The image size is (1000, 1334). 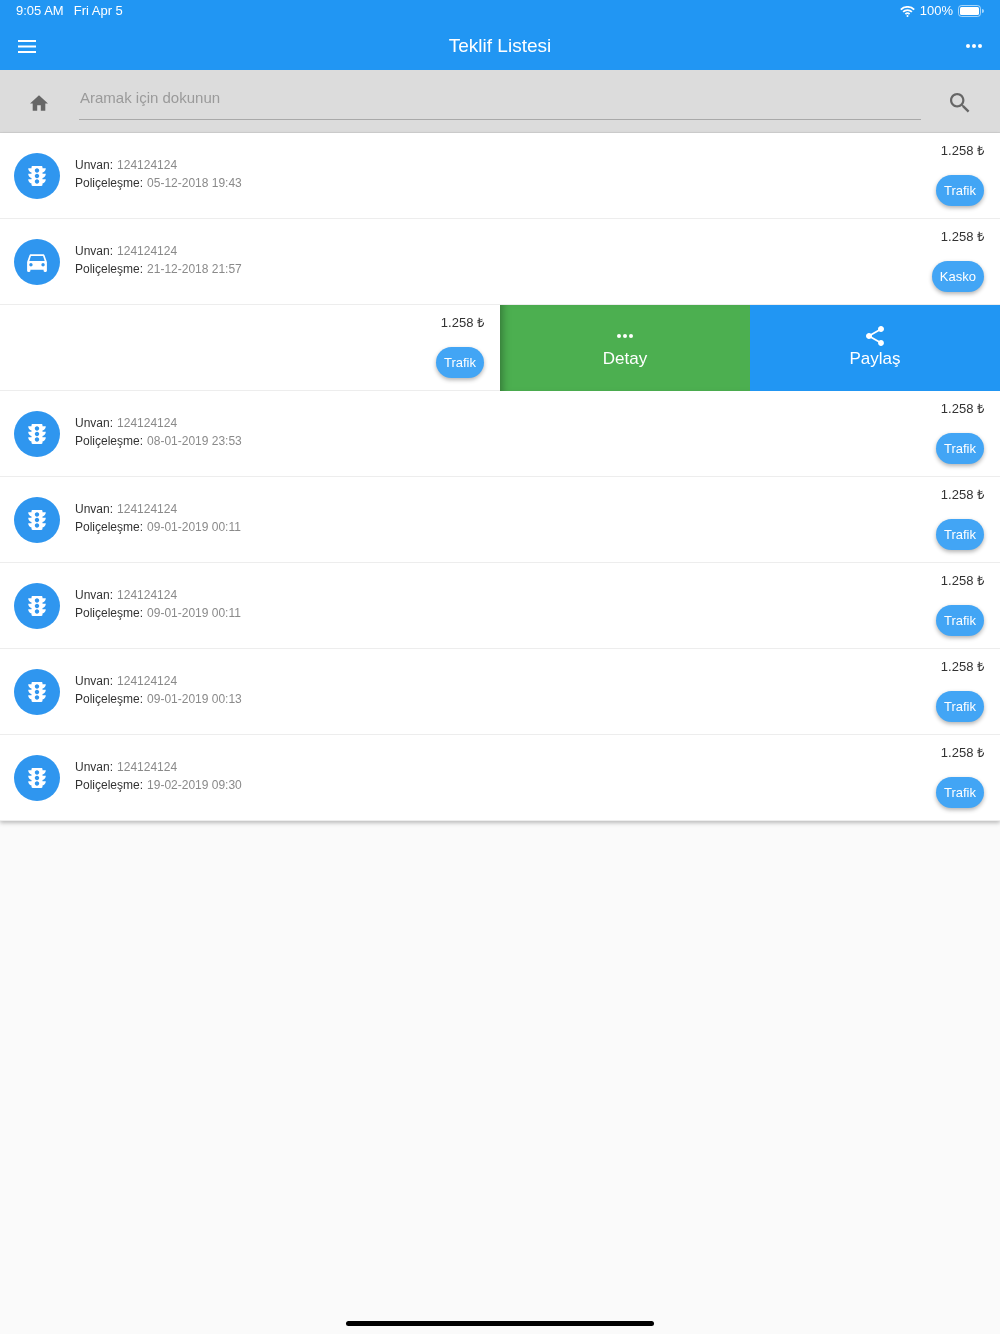 What do you see at coordinates (625, 336) in the screenshot?
I see `dots-icon` at bounding box center [625, 336].